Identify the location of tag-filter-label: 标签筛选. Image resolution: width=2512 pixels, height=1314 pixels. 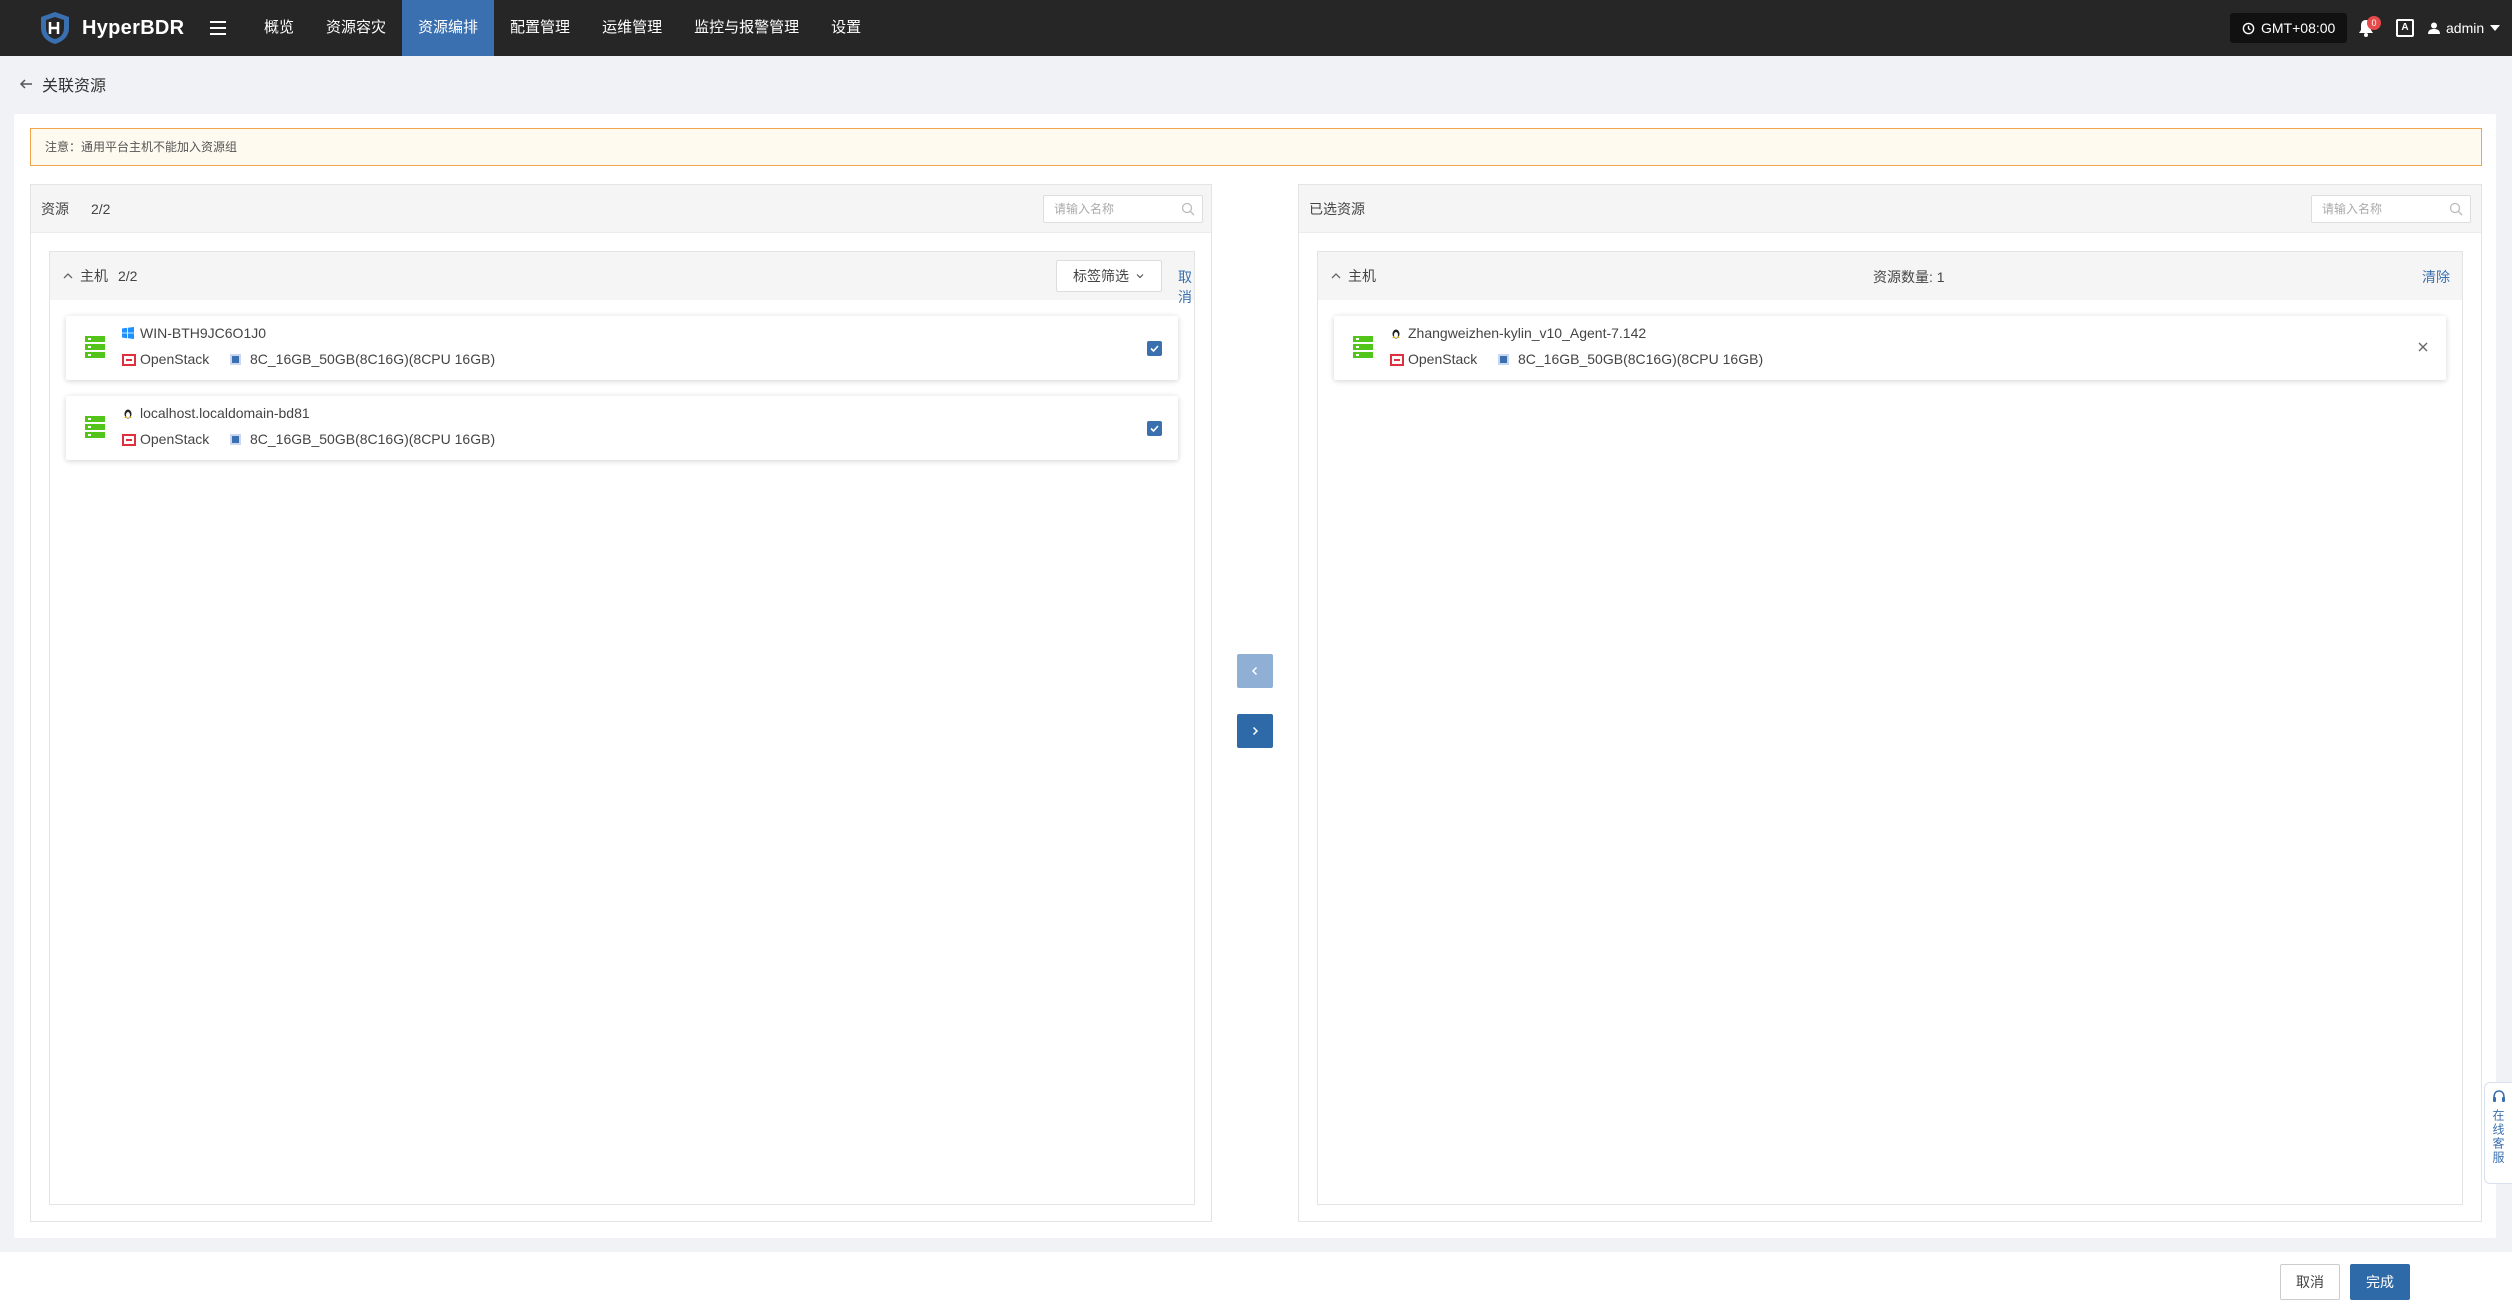
(1101, 276).